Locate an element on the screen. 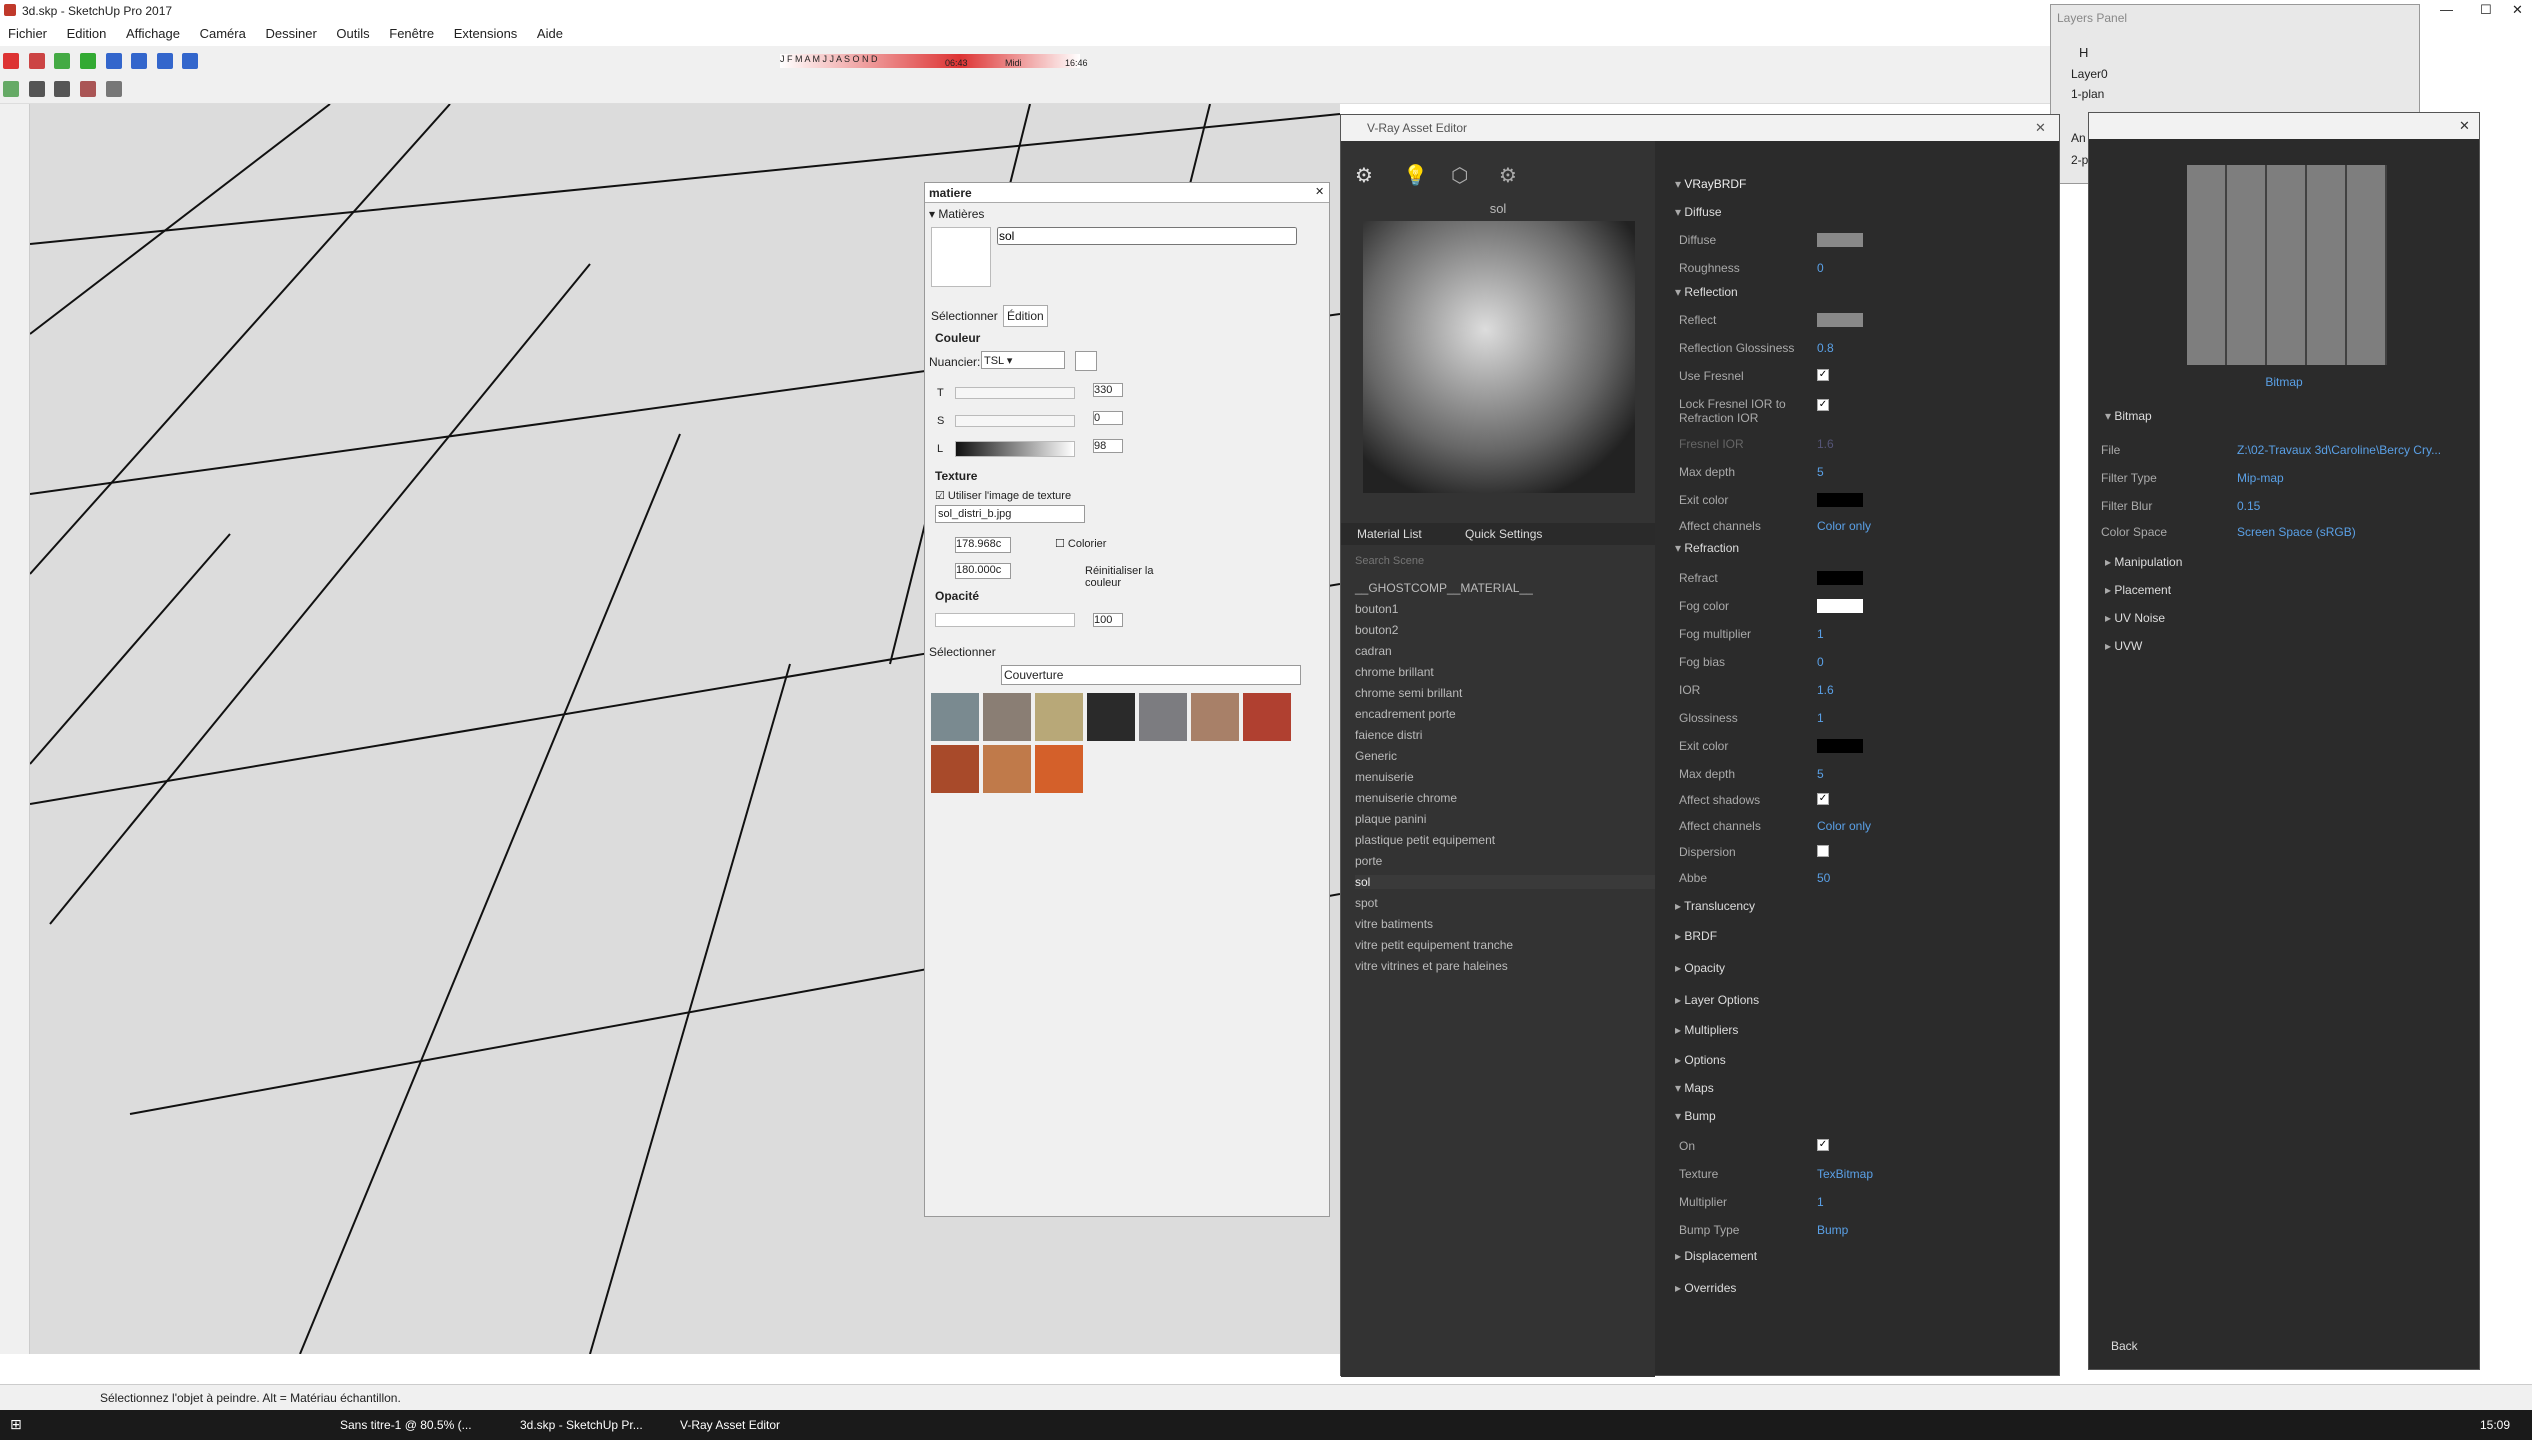  refl-depth-value: 5 is located at coordinates (1820, 472).